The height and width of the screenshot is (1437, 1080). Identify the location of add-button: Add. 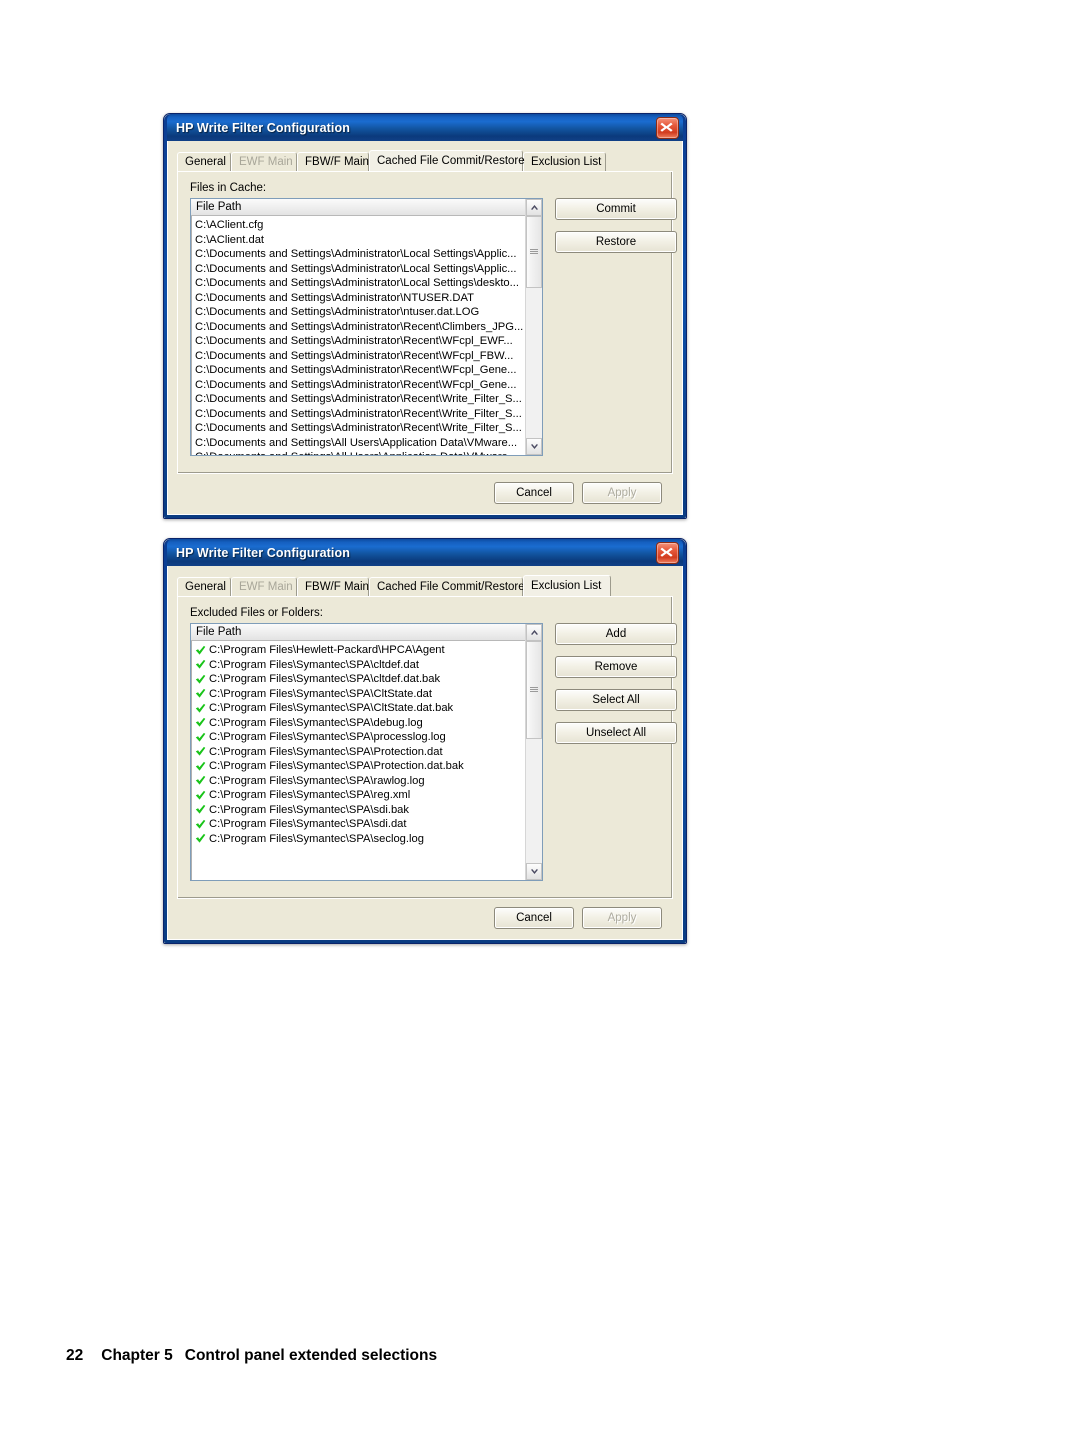
(616, 634).